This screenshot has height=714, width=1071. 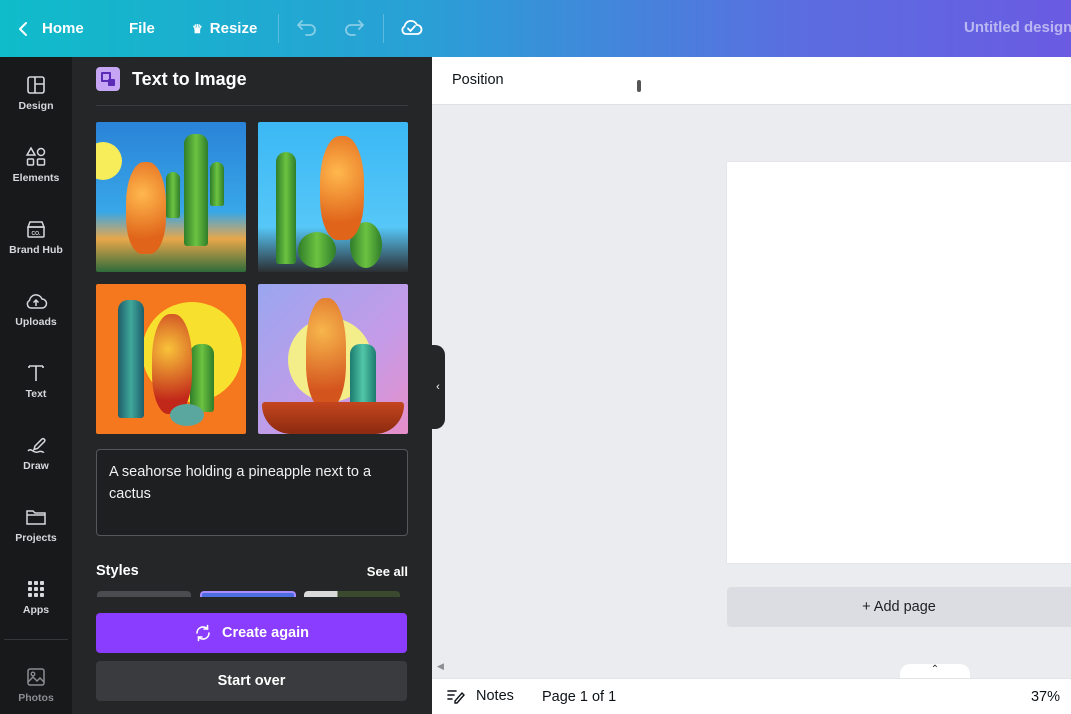 I want to click on notes-icon, so click(x=456, y=697).